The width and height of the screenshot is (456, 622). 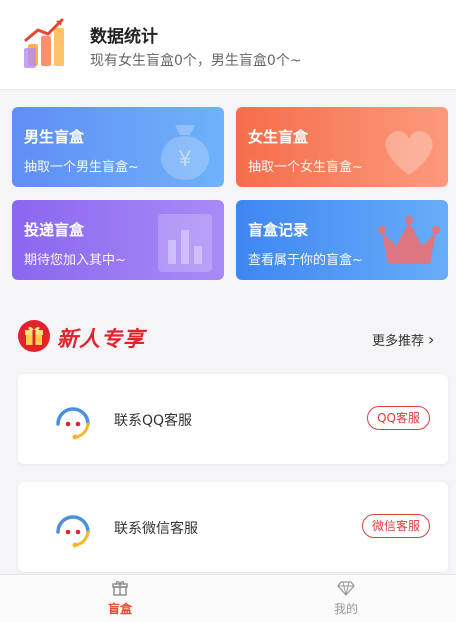 I want to click on qq-service-label: 联系QQ客服, so click(x=153, y=421).